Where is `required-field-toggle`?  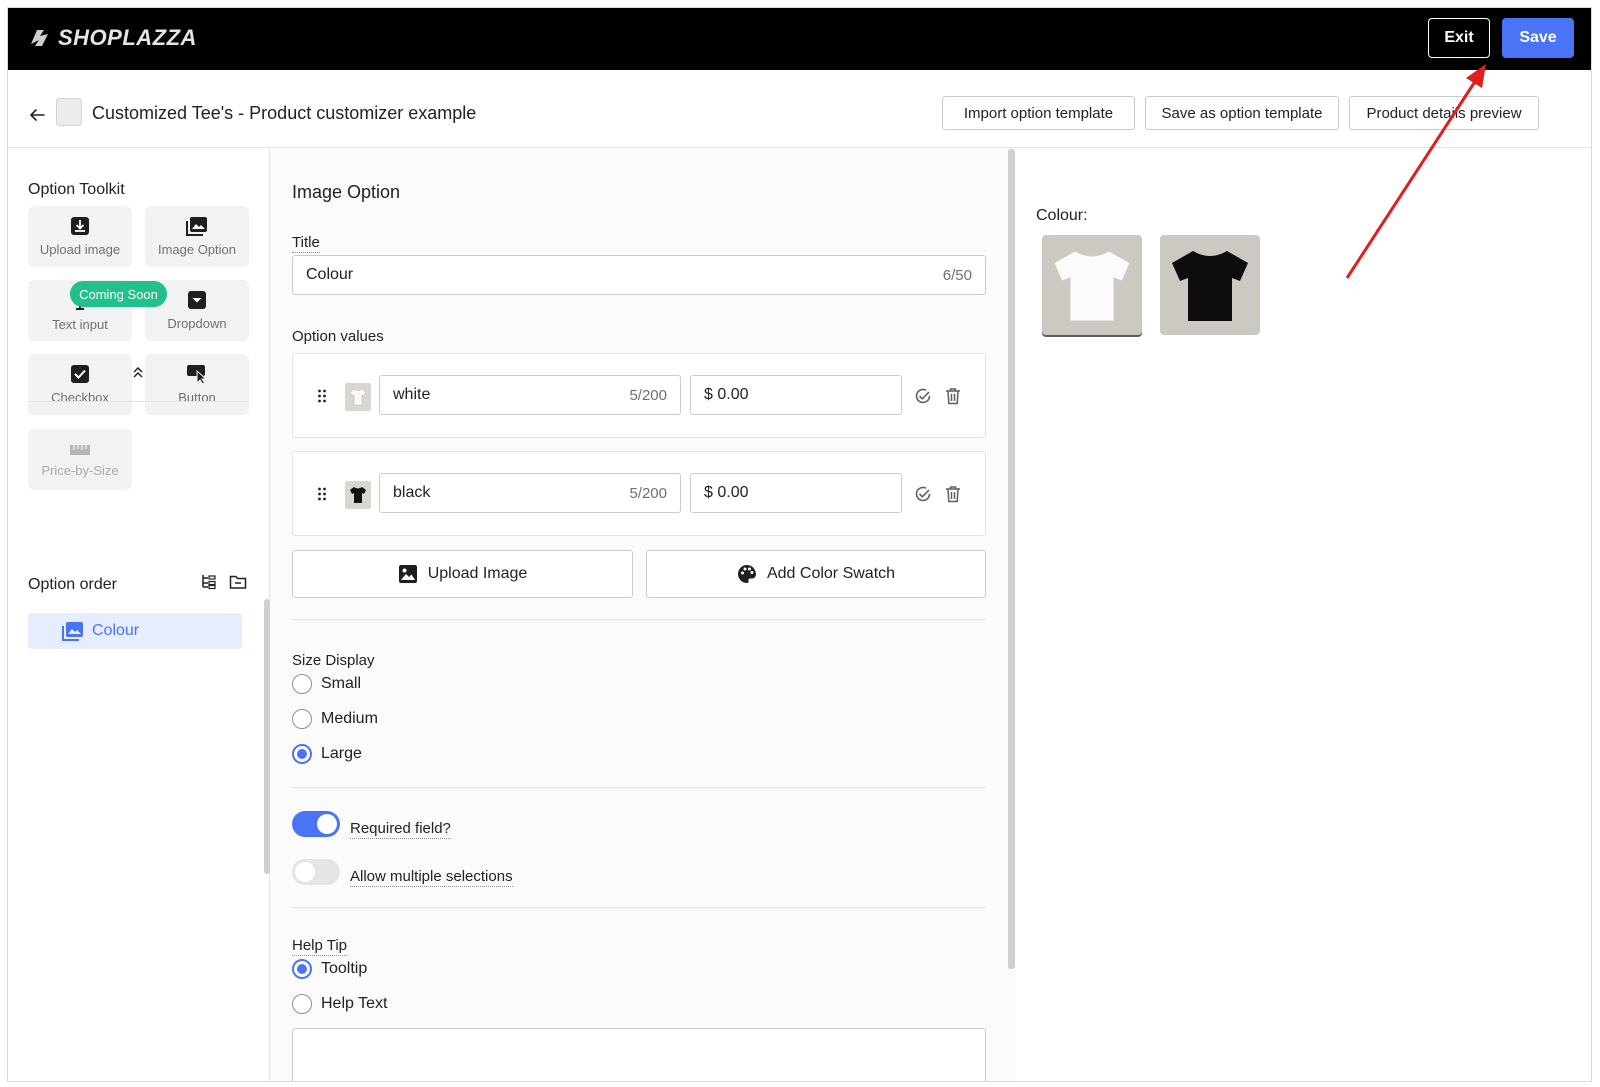 required-field-toggle is located at coordinates (316, 824).